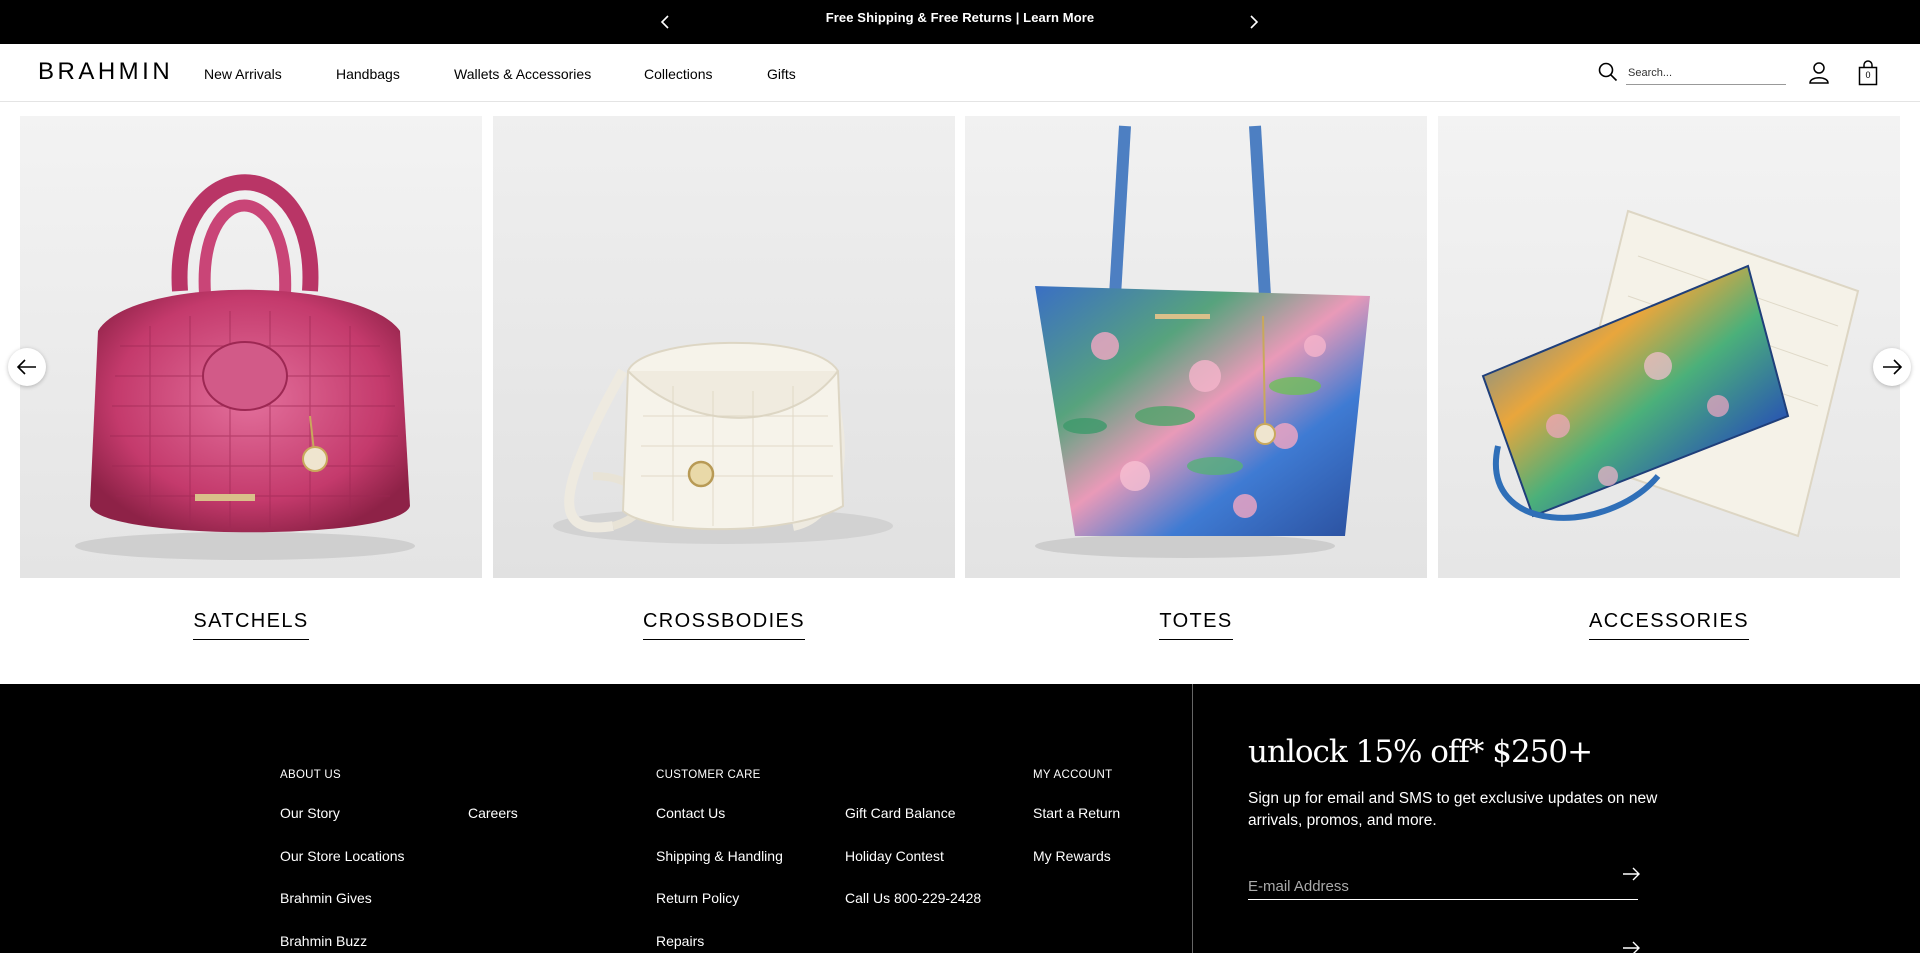  Describe the element at coordinates (697, 898) in the screenshot. I see `footer-link-return-policy: Return Policy` at that location.